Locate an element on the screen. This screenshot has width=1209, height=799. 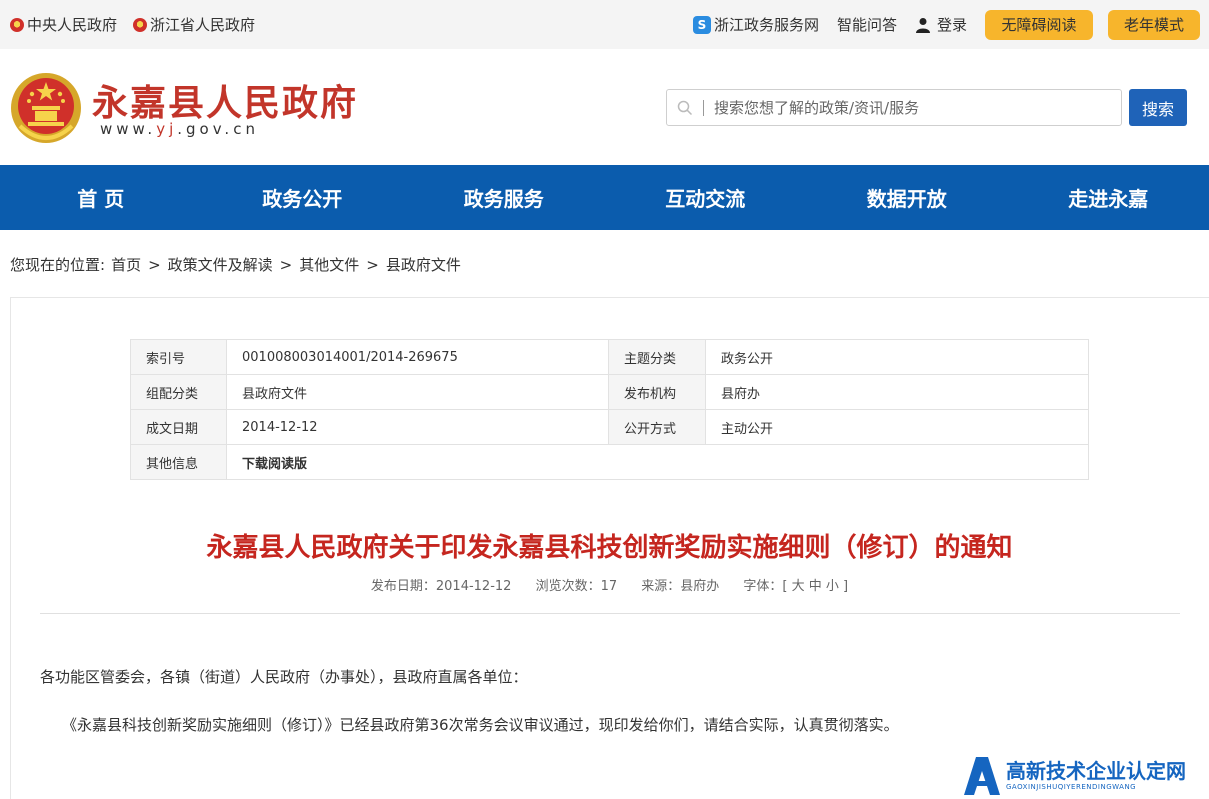
link-central-government-label: 中央人民政府 is located at coordinates (72, 25).